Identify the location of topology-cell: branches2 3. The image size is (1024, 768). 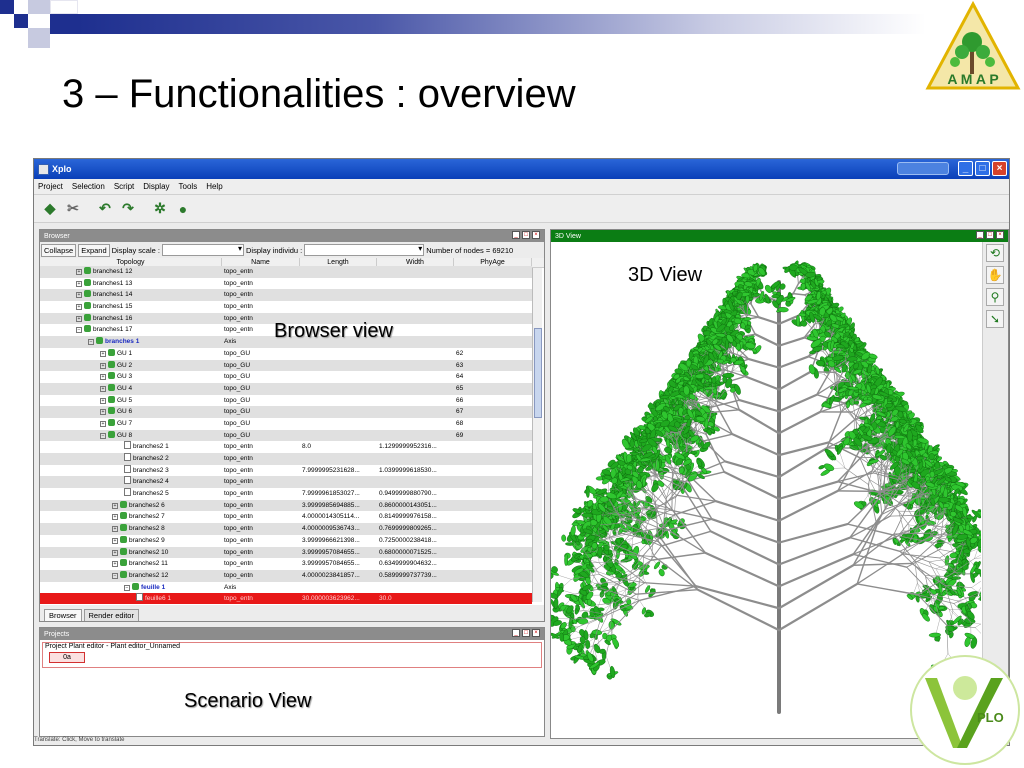
(131, 470).